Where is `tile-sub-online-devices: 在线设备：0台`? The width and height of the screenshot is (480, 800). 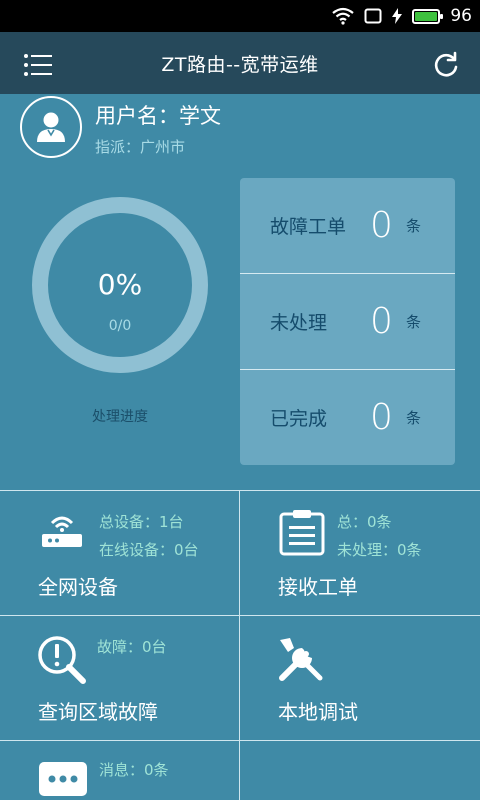
tile-sub-online-devices: 在线设备：0台 is located at coordinates (149, 550).